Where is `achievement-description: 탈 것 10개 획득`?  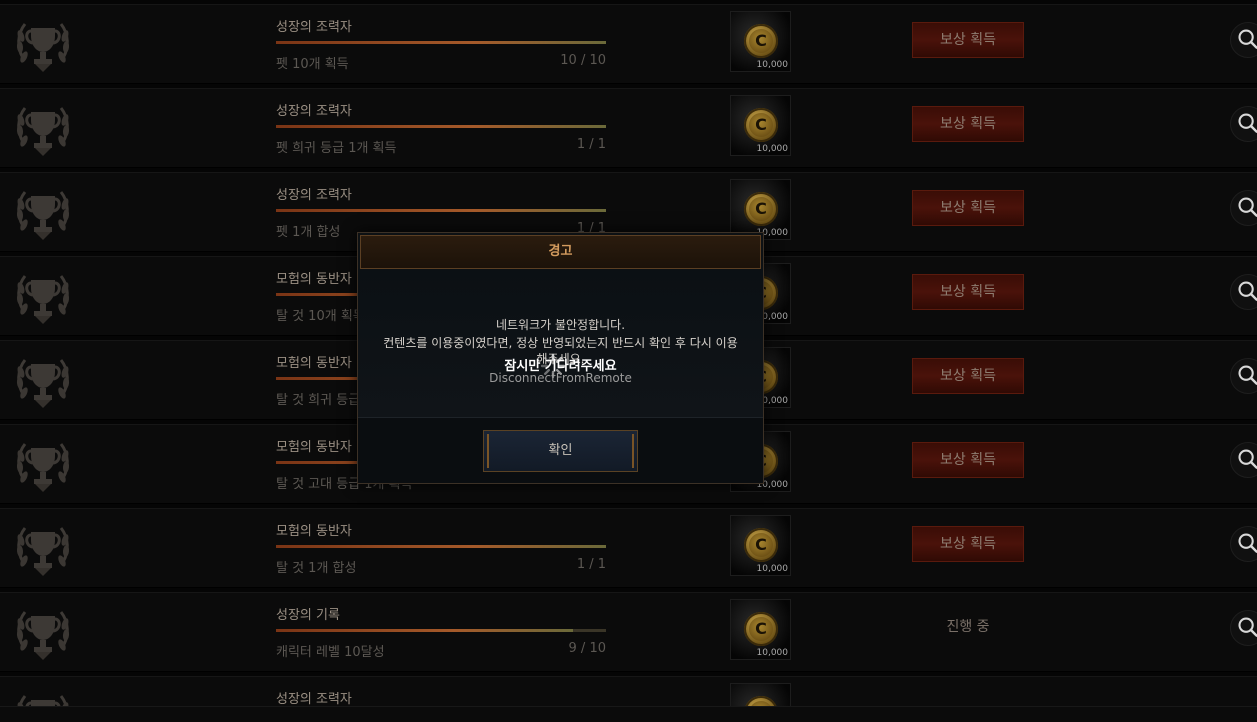 achievement-description: 탈 것 10개 획득 is located at coordinates (320, 316).